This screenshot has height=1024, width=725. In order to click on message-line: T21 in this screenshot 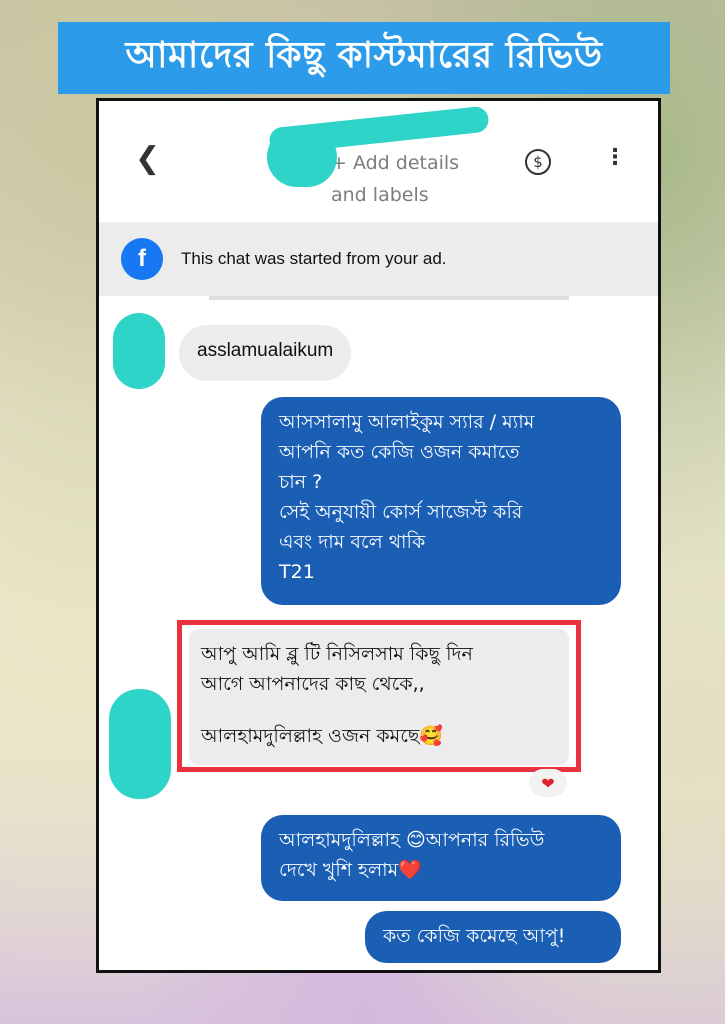, I will do `click(297, 572)`.